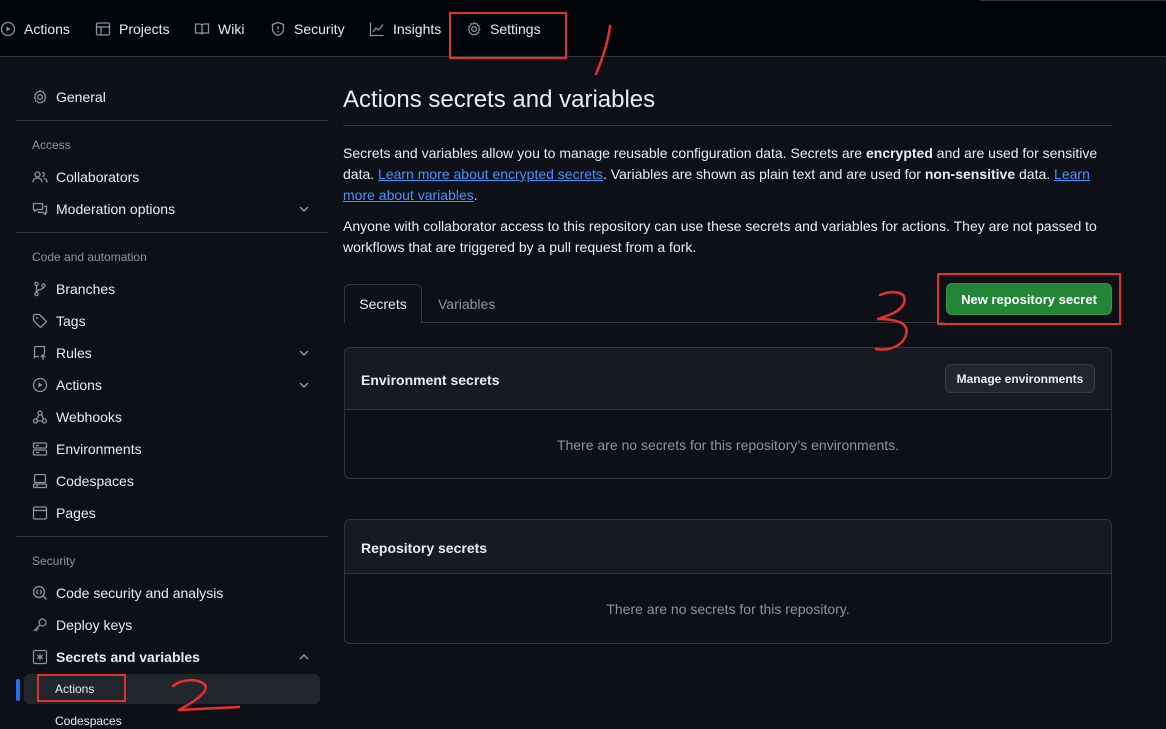 This screenshot has height=729, width=1166. What do you see at coordinates (76, 513) in the screenshot?
I see `sidebar-item-label: Pages` at bounding box center [76, 513].